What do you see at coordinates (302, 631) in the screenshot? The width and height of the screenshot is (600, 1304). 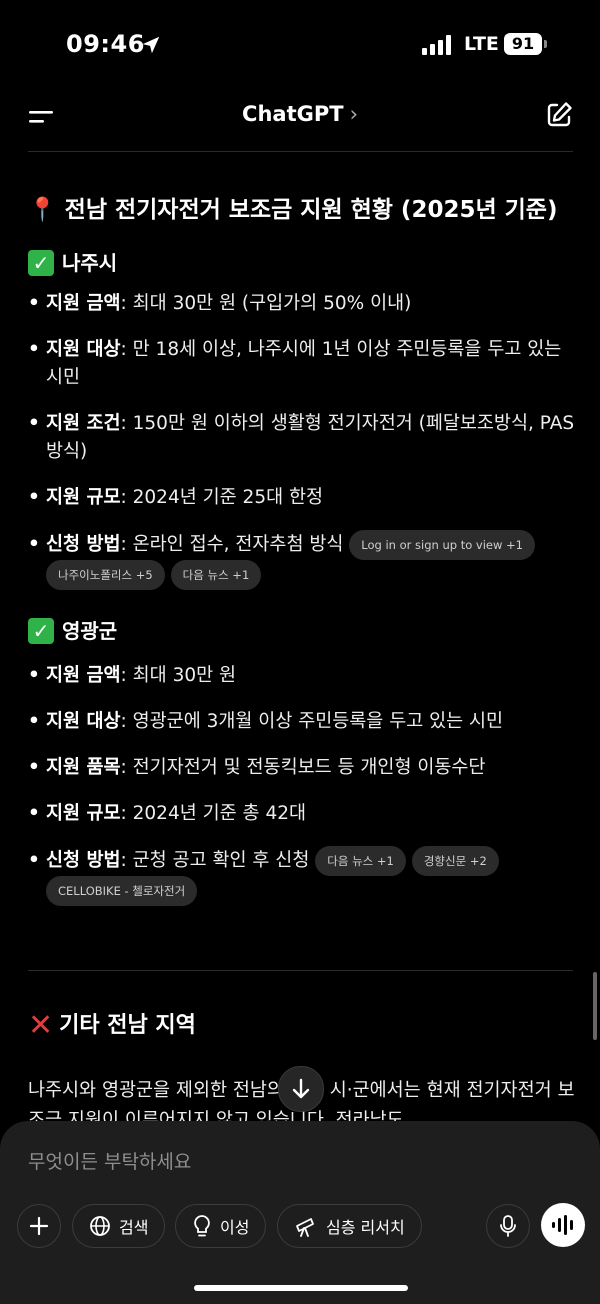 I see `subheading-yeonggwang: ✓ 영광군` at bounding box center [302, 631].